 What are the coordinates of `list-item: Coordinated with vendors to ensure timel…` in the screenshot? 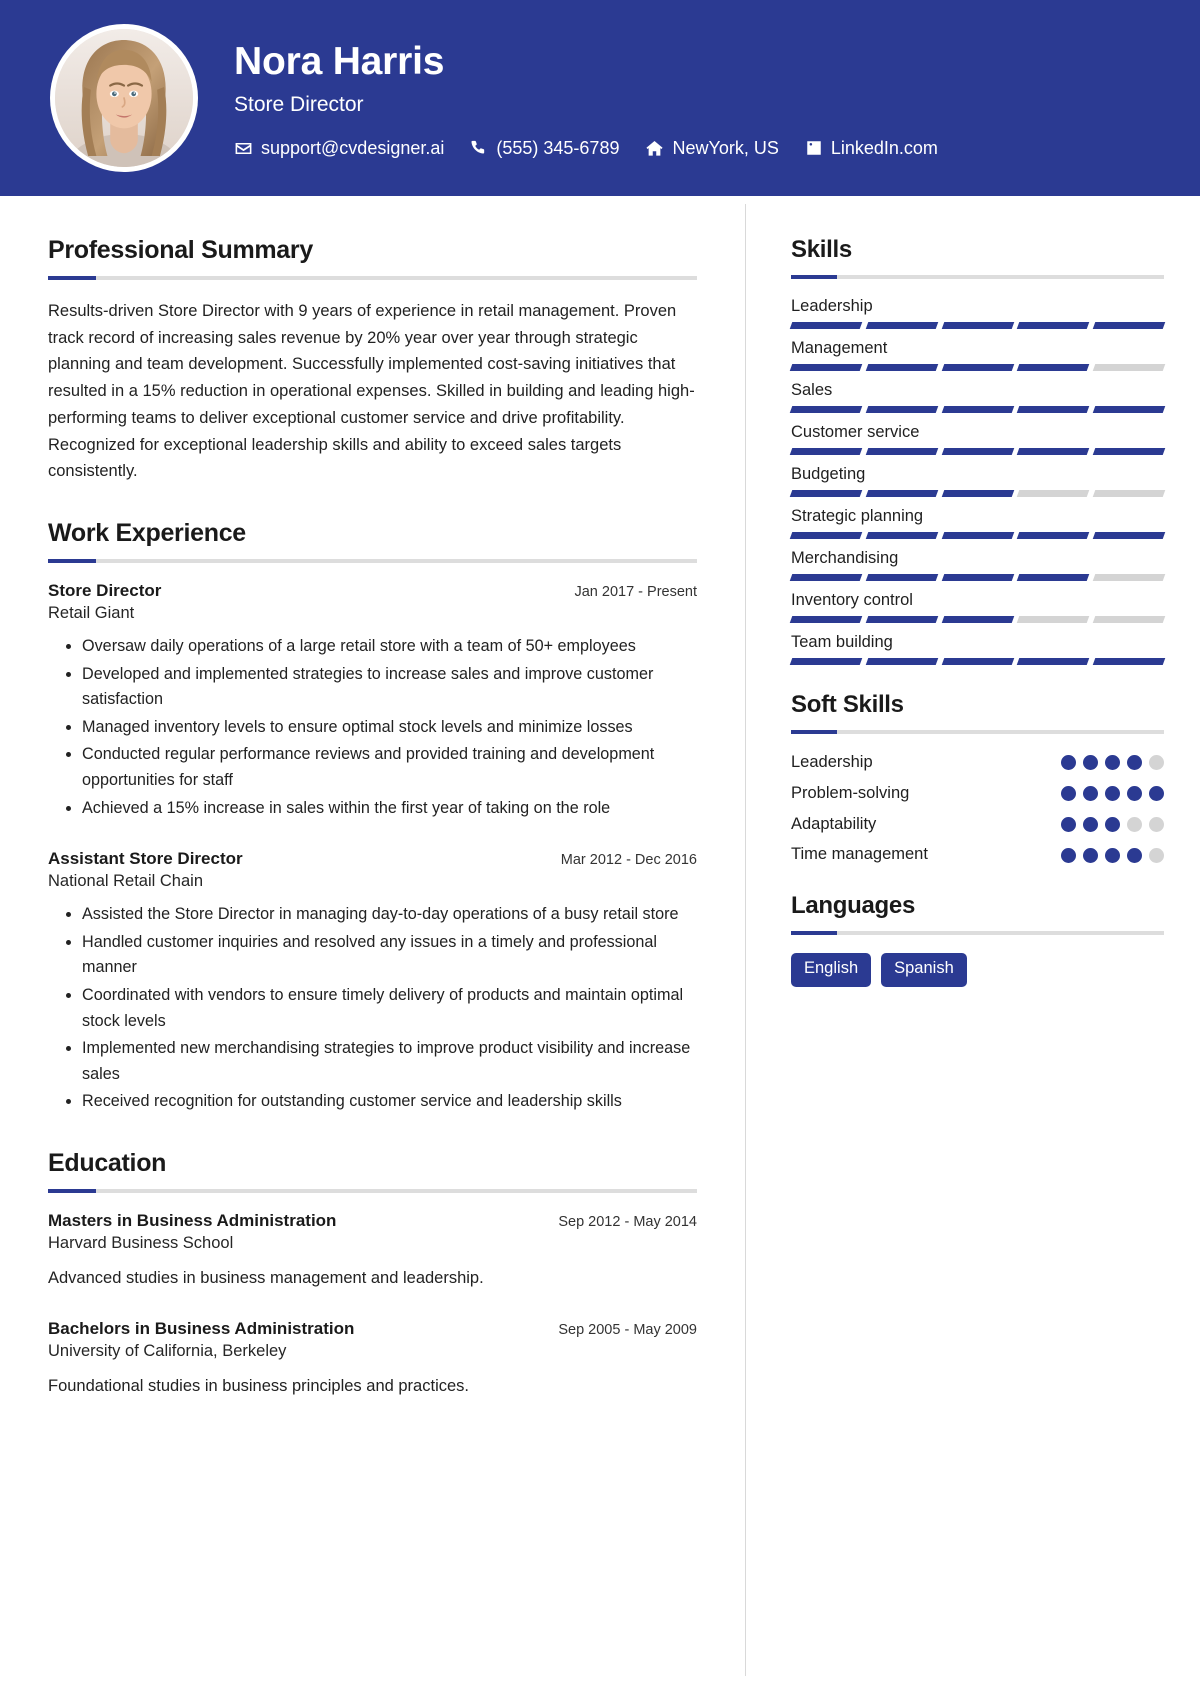 It's located at (389, 1008).